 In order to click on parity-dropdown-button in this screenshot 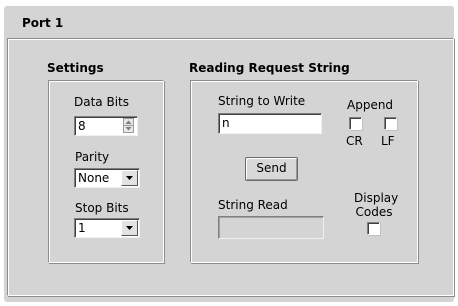, I will do `click(129, 178)`.